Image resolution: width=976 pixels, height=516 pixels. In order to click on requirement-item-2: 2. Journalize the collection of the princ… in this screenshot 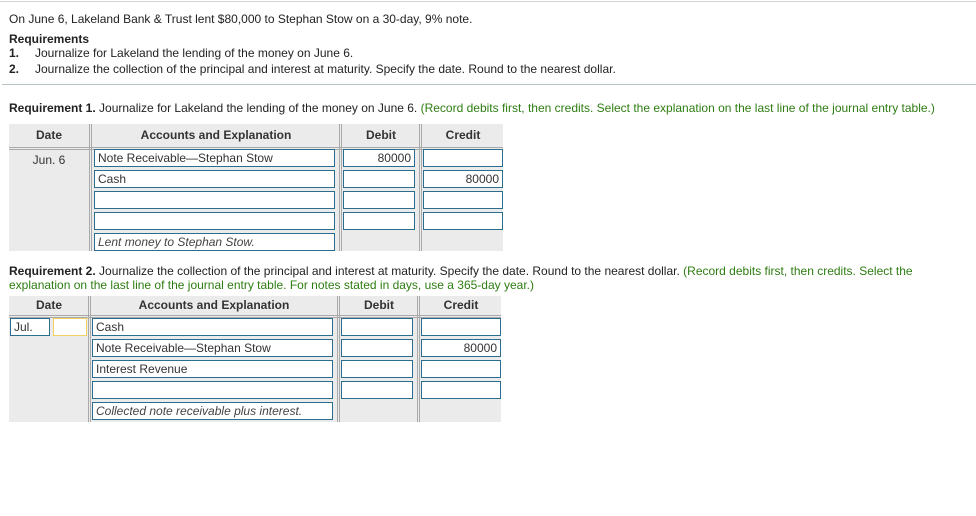, I will do `click(312, 69)`.